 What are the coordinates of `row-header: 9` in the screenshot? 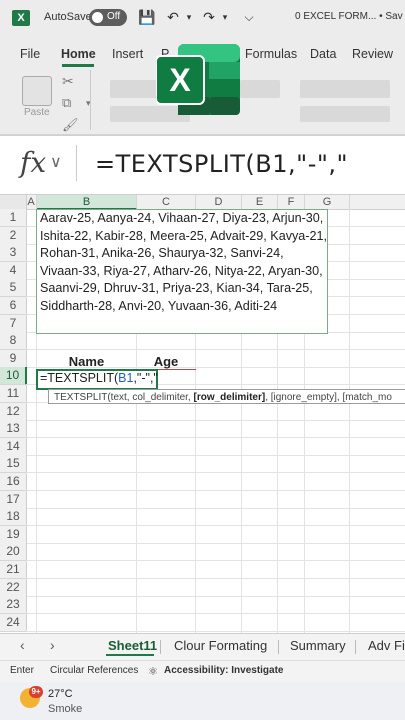 It's located at (13, 359).